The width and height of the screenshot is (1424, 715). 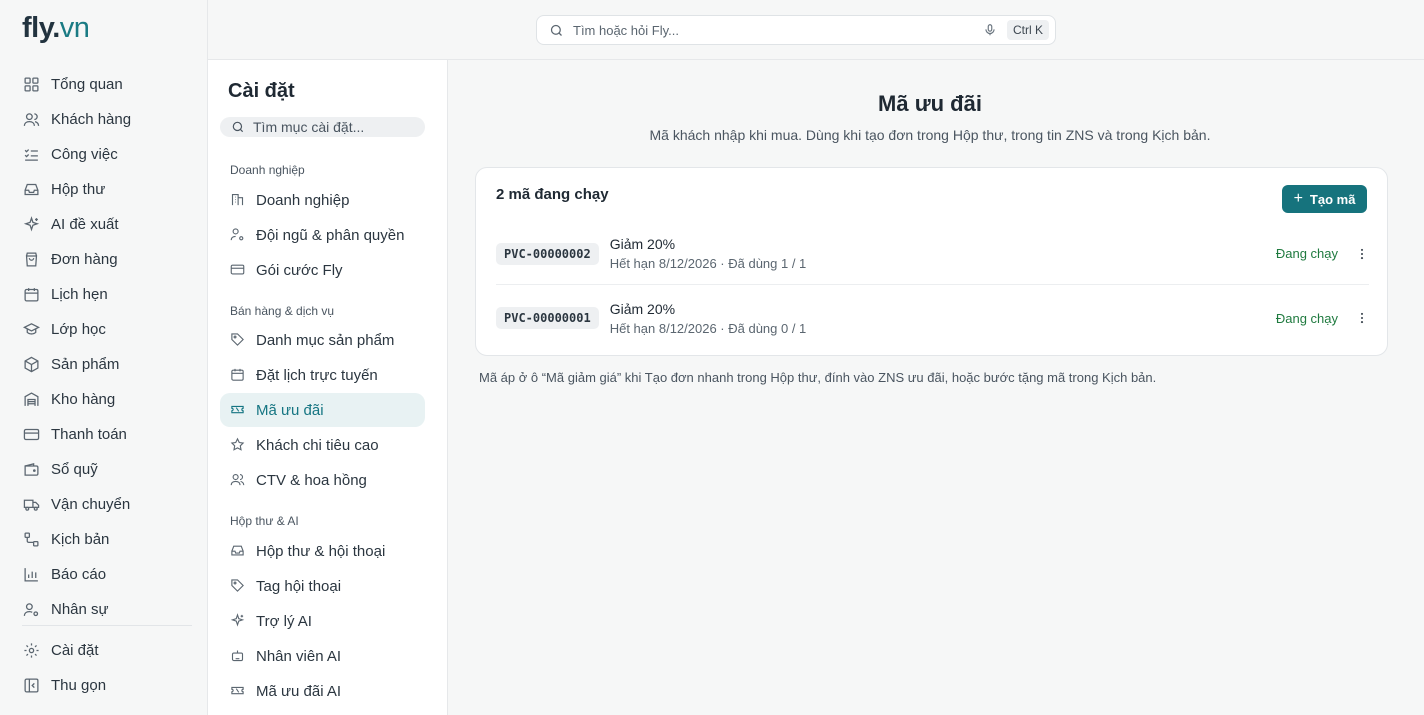 What do you see at coordinates (1306, 253) in the screenshot?
I see `status-badge: Đang chạy` at bounding box center [1306, 253].